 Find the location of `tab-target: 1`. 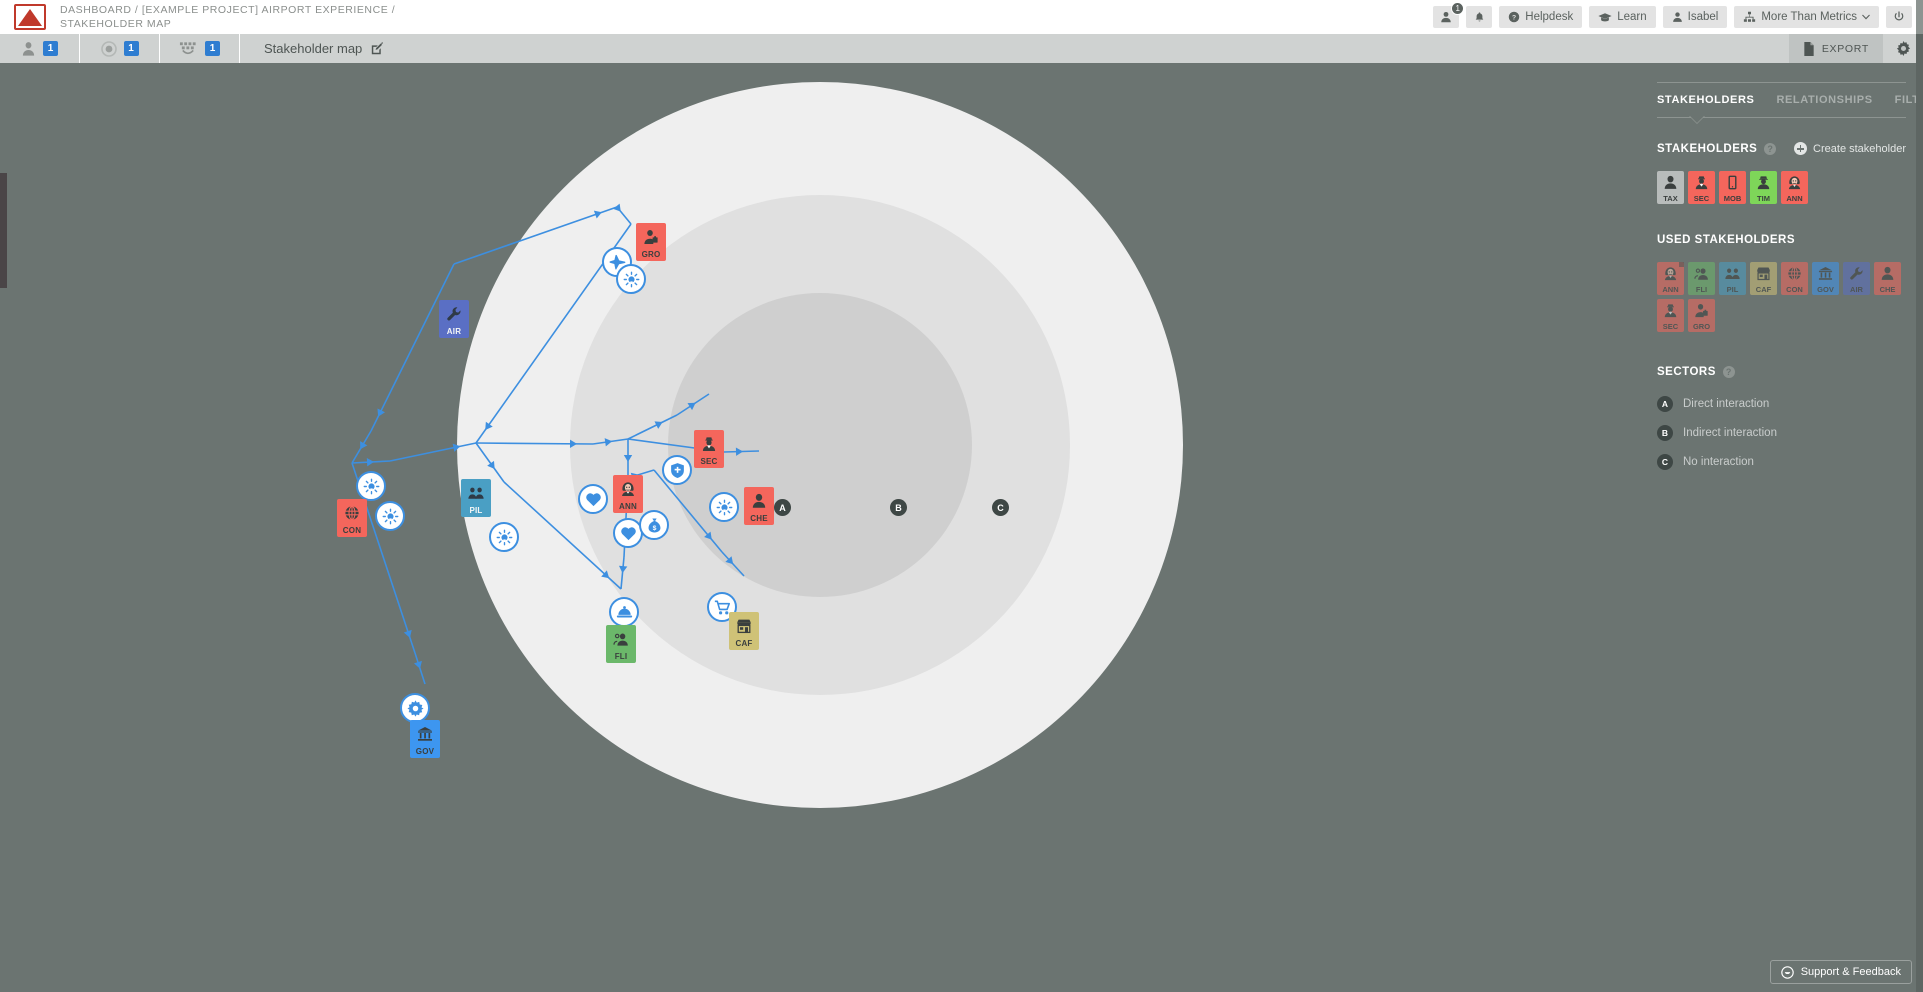

tab-target: 1 is located at coordinates (120, 48).